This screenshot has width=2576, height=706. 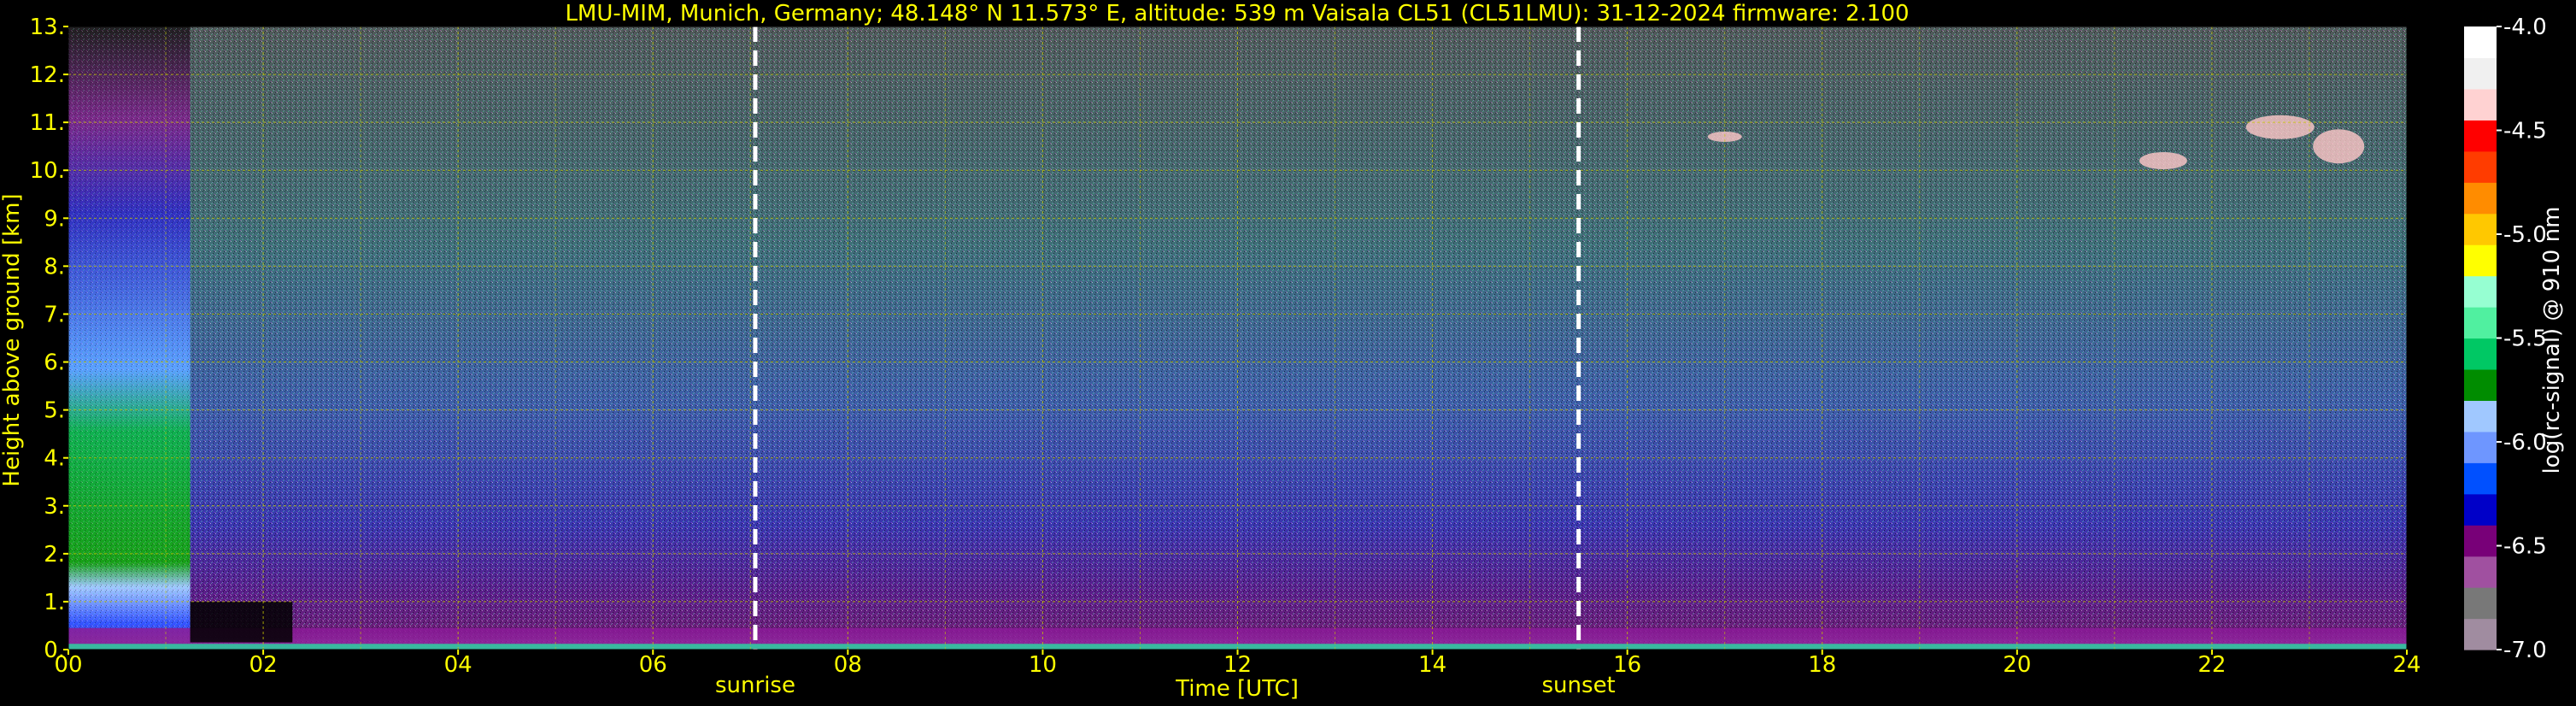 What do you see at coordinates (2406, 665) in the screenshot?
I see `x-tick-label: 24` at bounding box center [2406, 665].